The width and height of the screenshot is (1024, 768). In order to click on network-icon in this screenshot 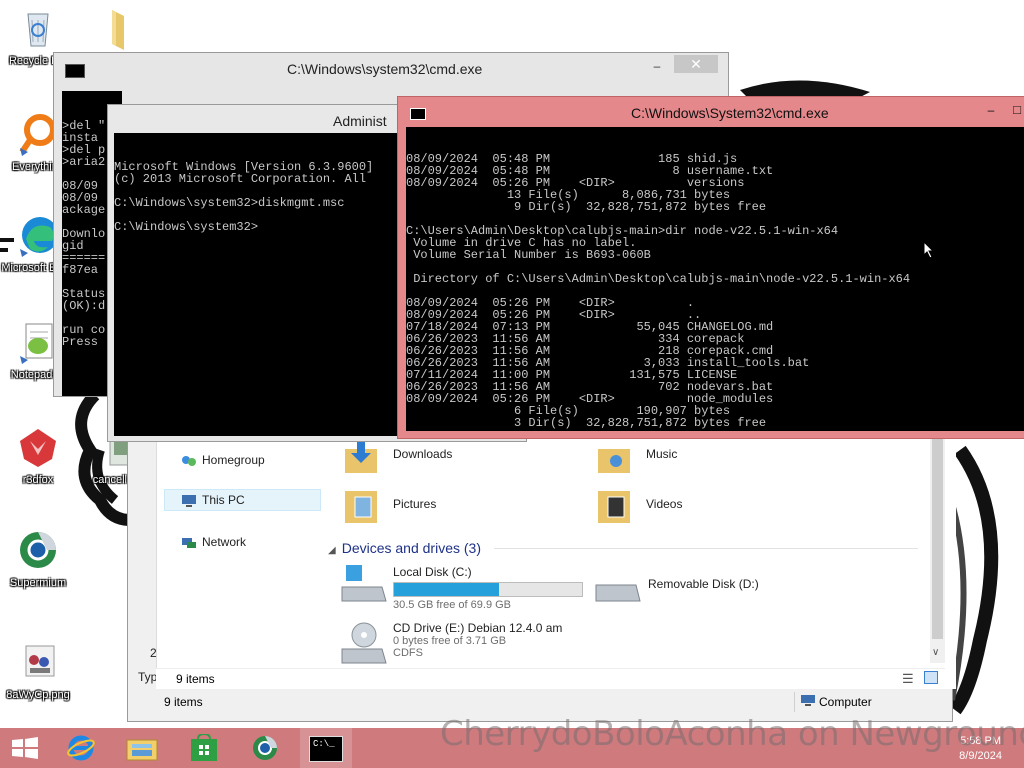, I will do `click(189, 542)`.